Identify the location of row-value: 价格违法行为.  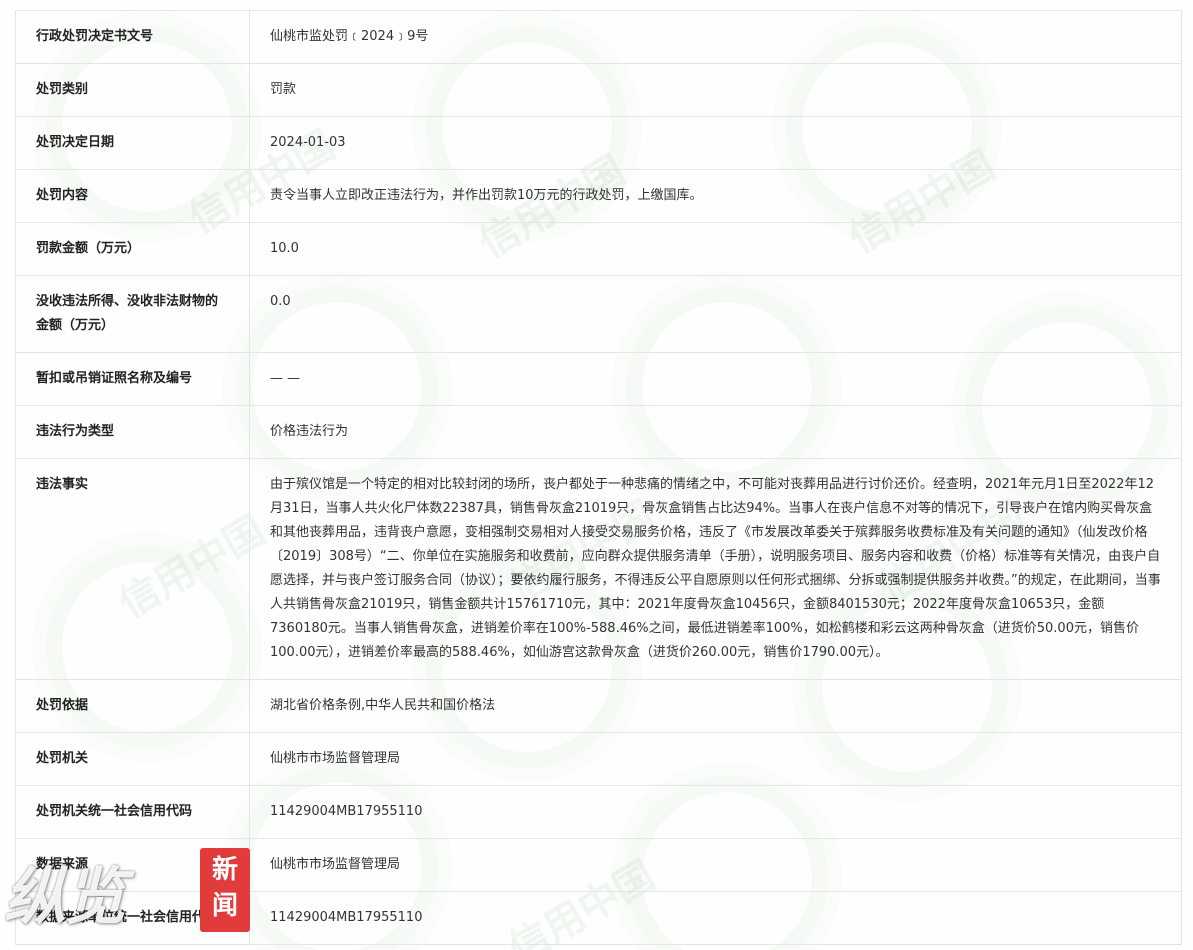
(715, 432).